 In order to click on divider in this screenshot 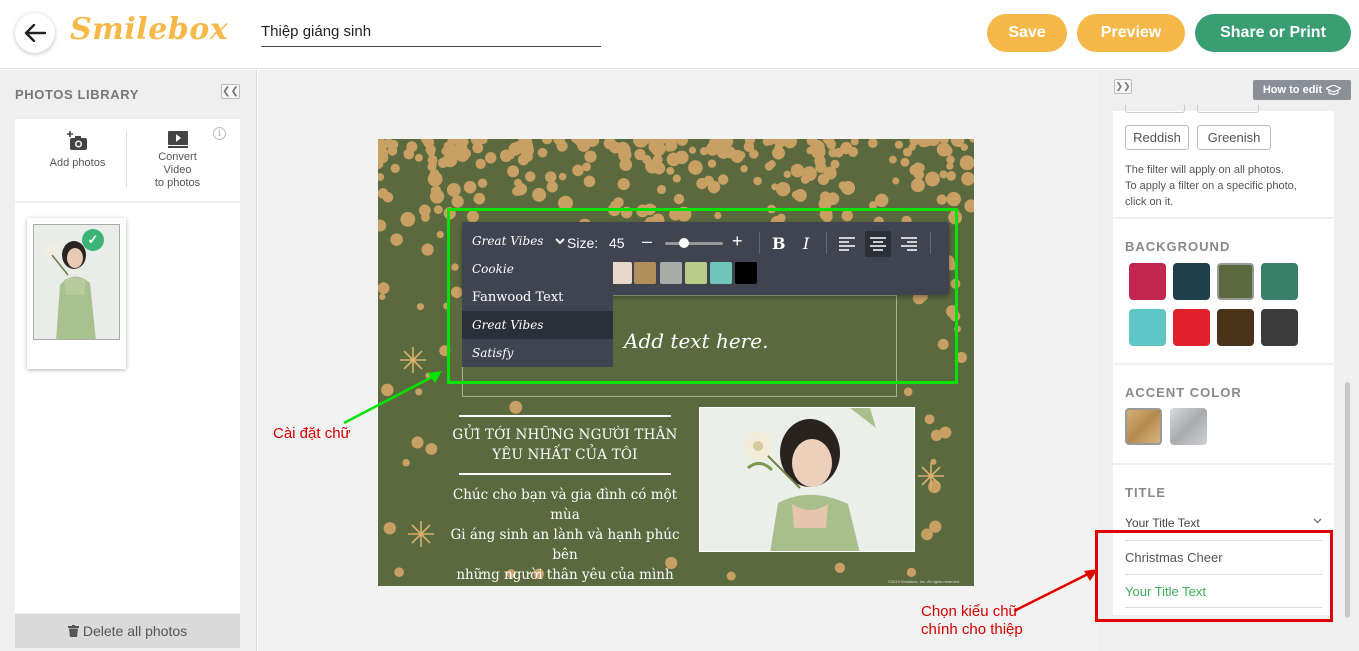, I will do `click(126, 159)`.